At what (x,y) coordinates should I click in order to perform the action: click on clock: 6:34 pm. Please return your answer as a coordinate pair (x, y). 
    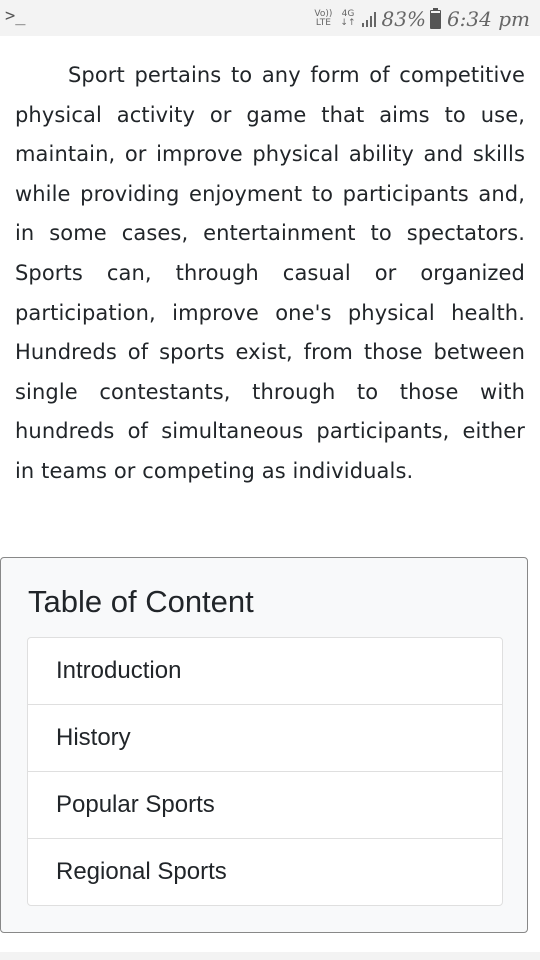
    Looking at the image, I should click on (488, 19).